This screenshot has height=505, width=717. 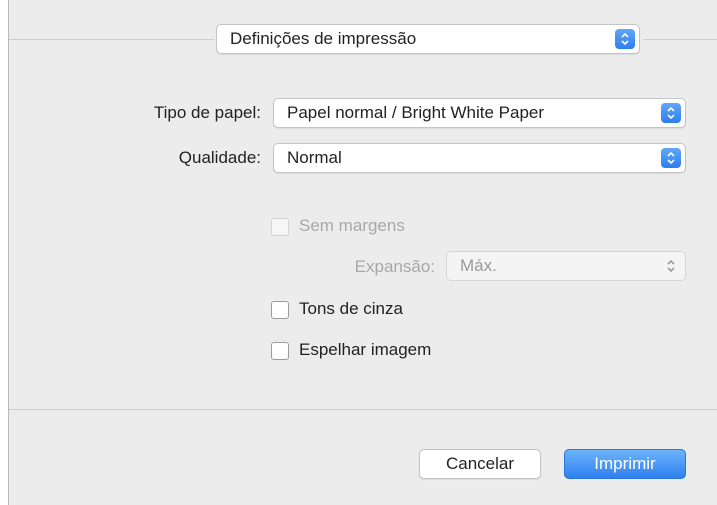 I want to click on cancel-button: Cancelar, so click(x=480, y=464).